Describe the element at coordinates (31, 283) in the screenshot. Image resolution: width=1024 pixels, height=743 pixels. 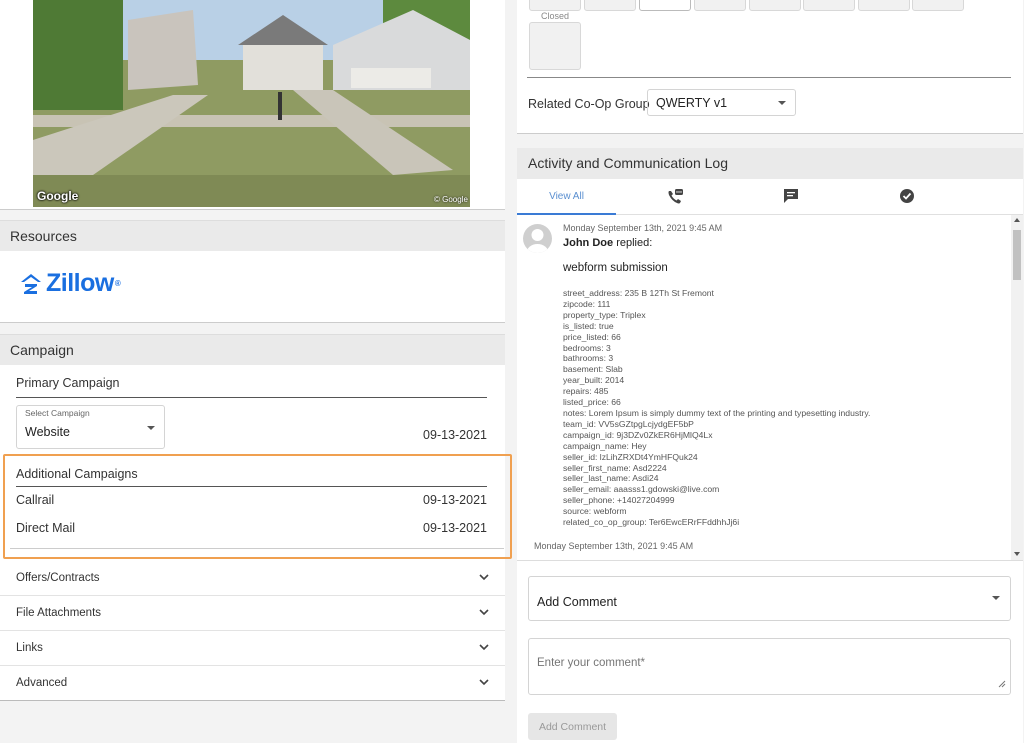
I see `zillow-icon` at that location.